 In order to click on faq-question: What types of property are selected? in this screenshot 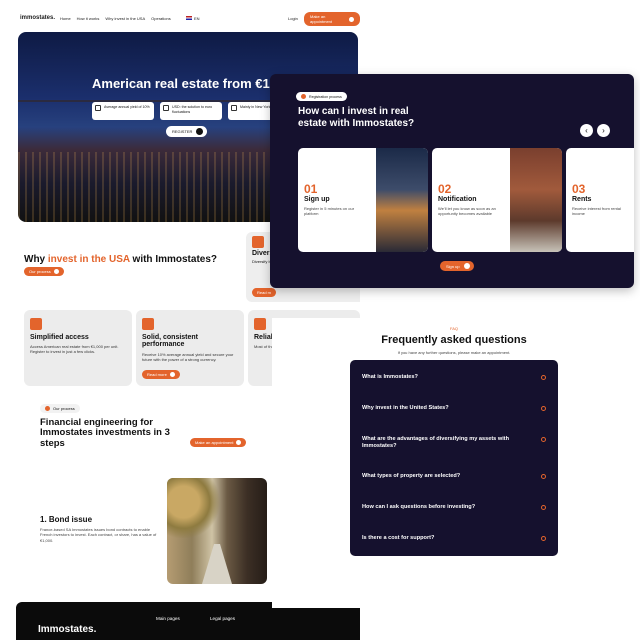, I will do `click(411, 476)`.